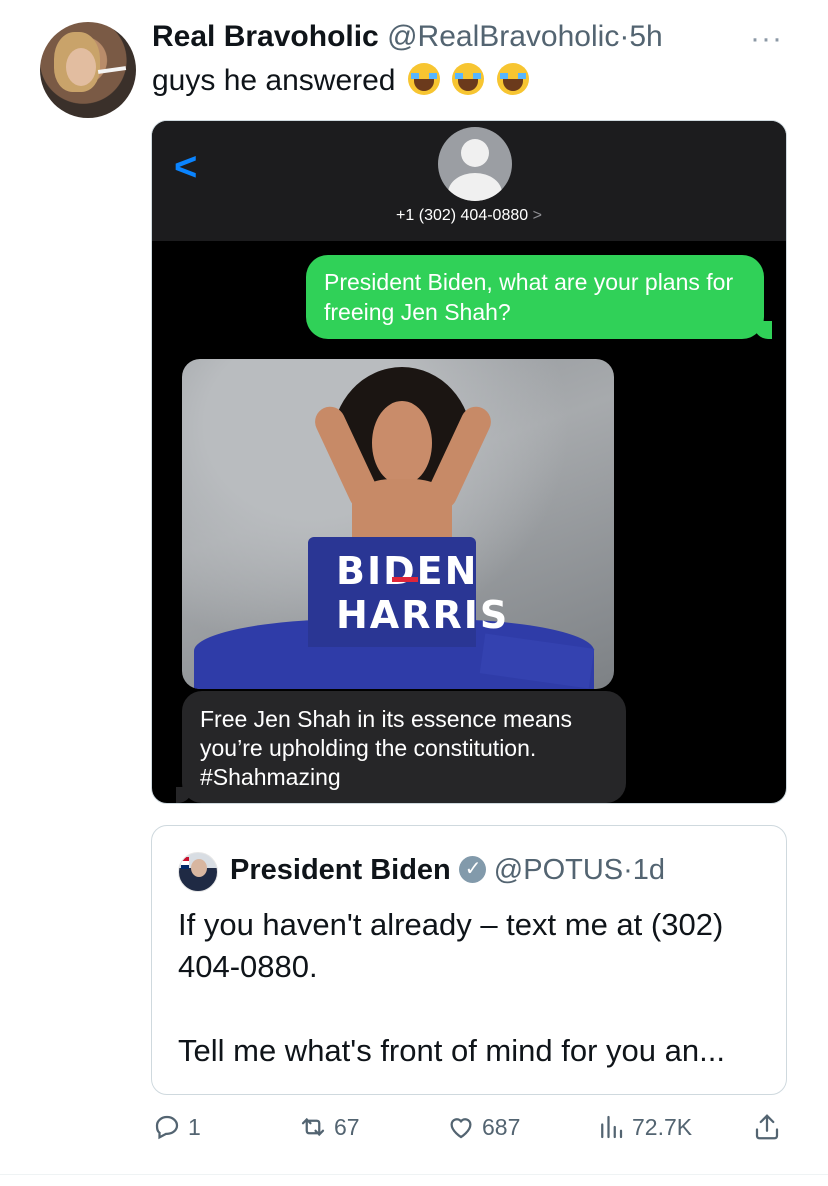  I want to click on contact-avatar-icon, so click(475, 164).